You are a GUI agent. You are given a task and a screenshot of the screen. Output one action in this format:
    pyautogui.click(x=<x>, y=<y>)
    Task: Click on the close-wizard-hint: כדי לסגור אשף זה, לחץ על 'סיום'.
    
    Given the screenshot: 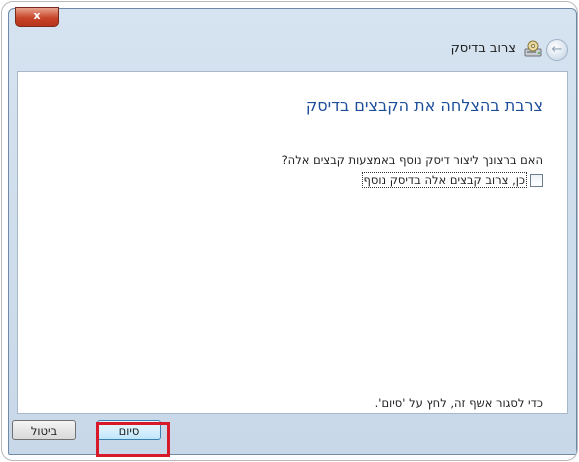 What is the action you would take?
    pyautogui.click(x=458, y=403)
    